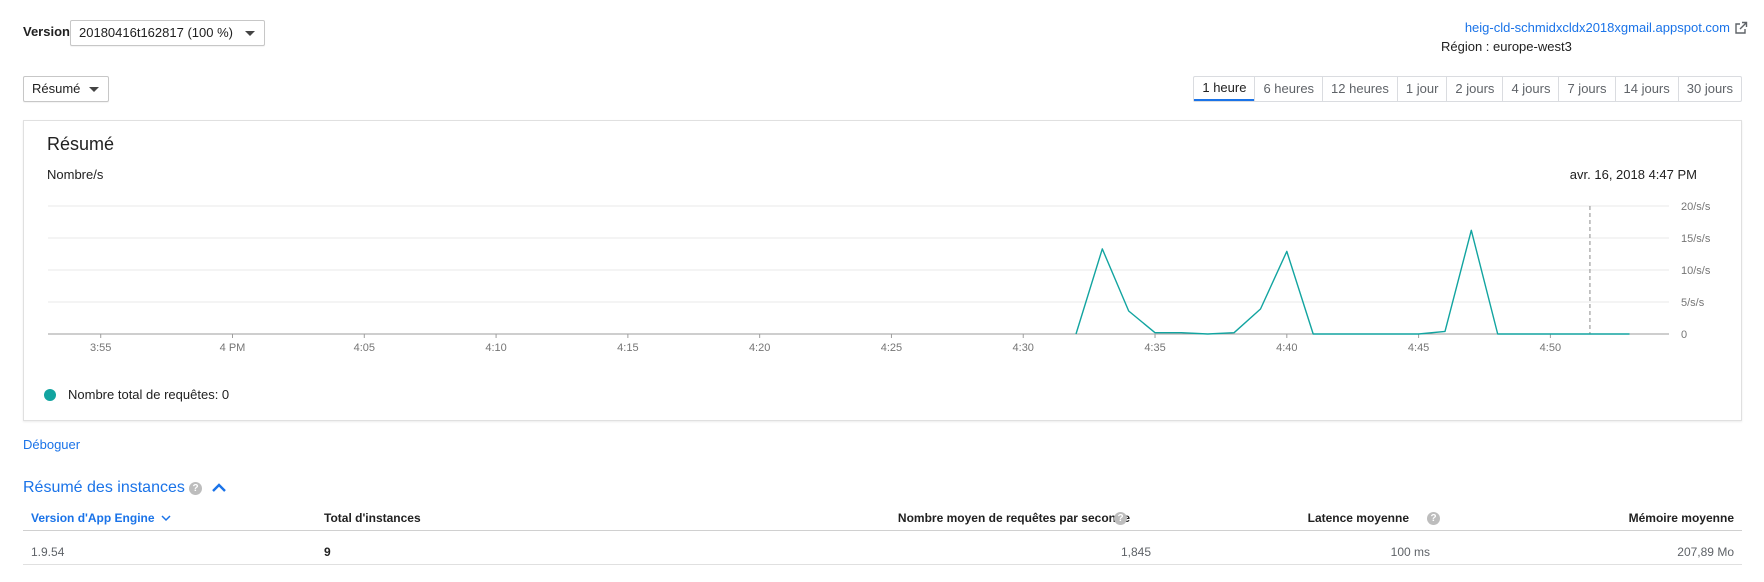 This screenshot has height=582, width=1764. I want to click on chart-timestamp: avr. 16, 2018 4:47 PM, so click(1633, 174).